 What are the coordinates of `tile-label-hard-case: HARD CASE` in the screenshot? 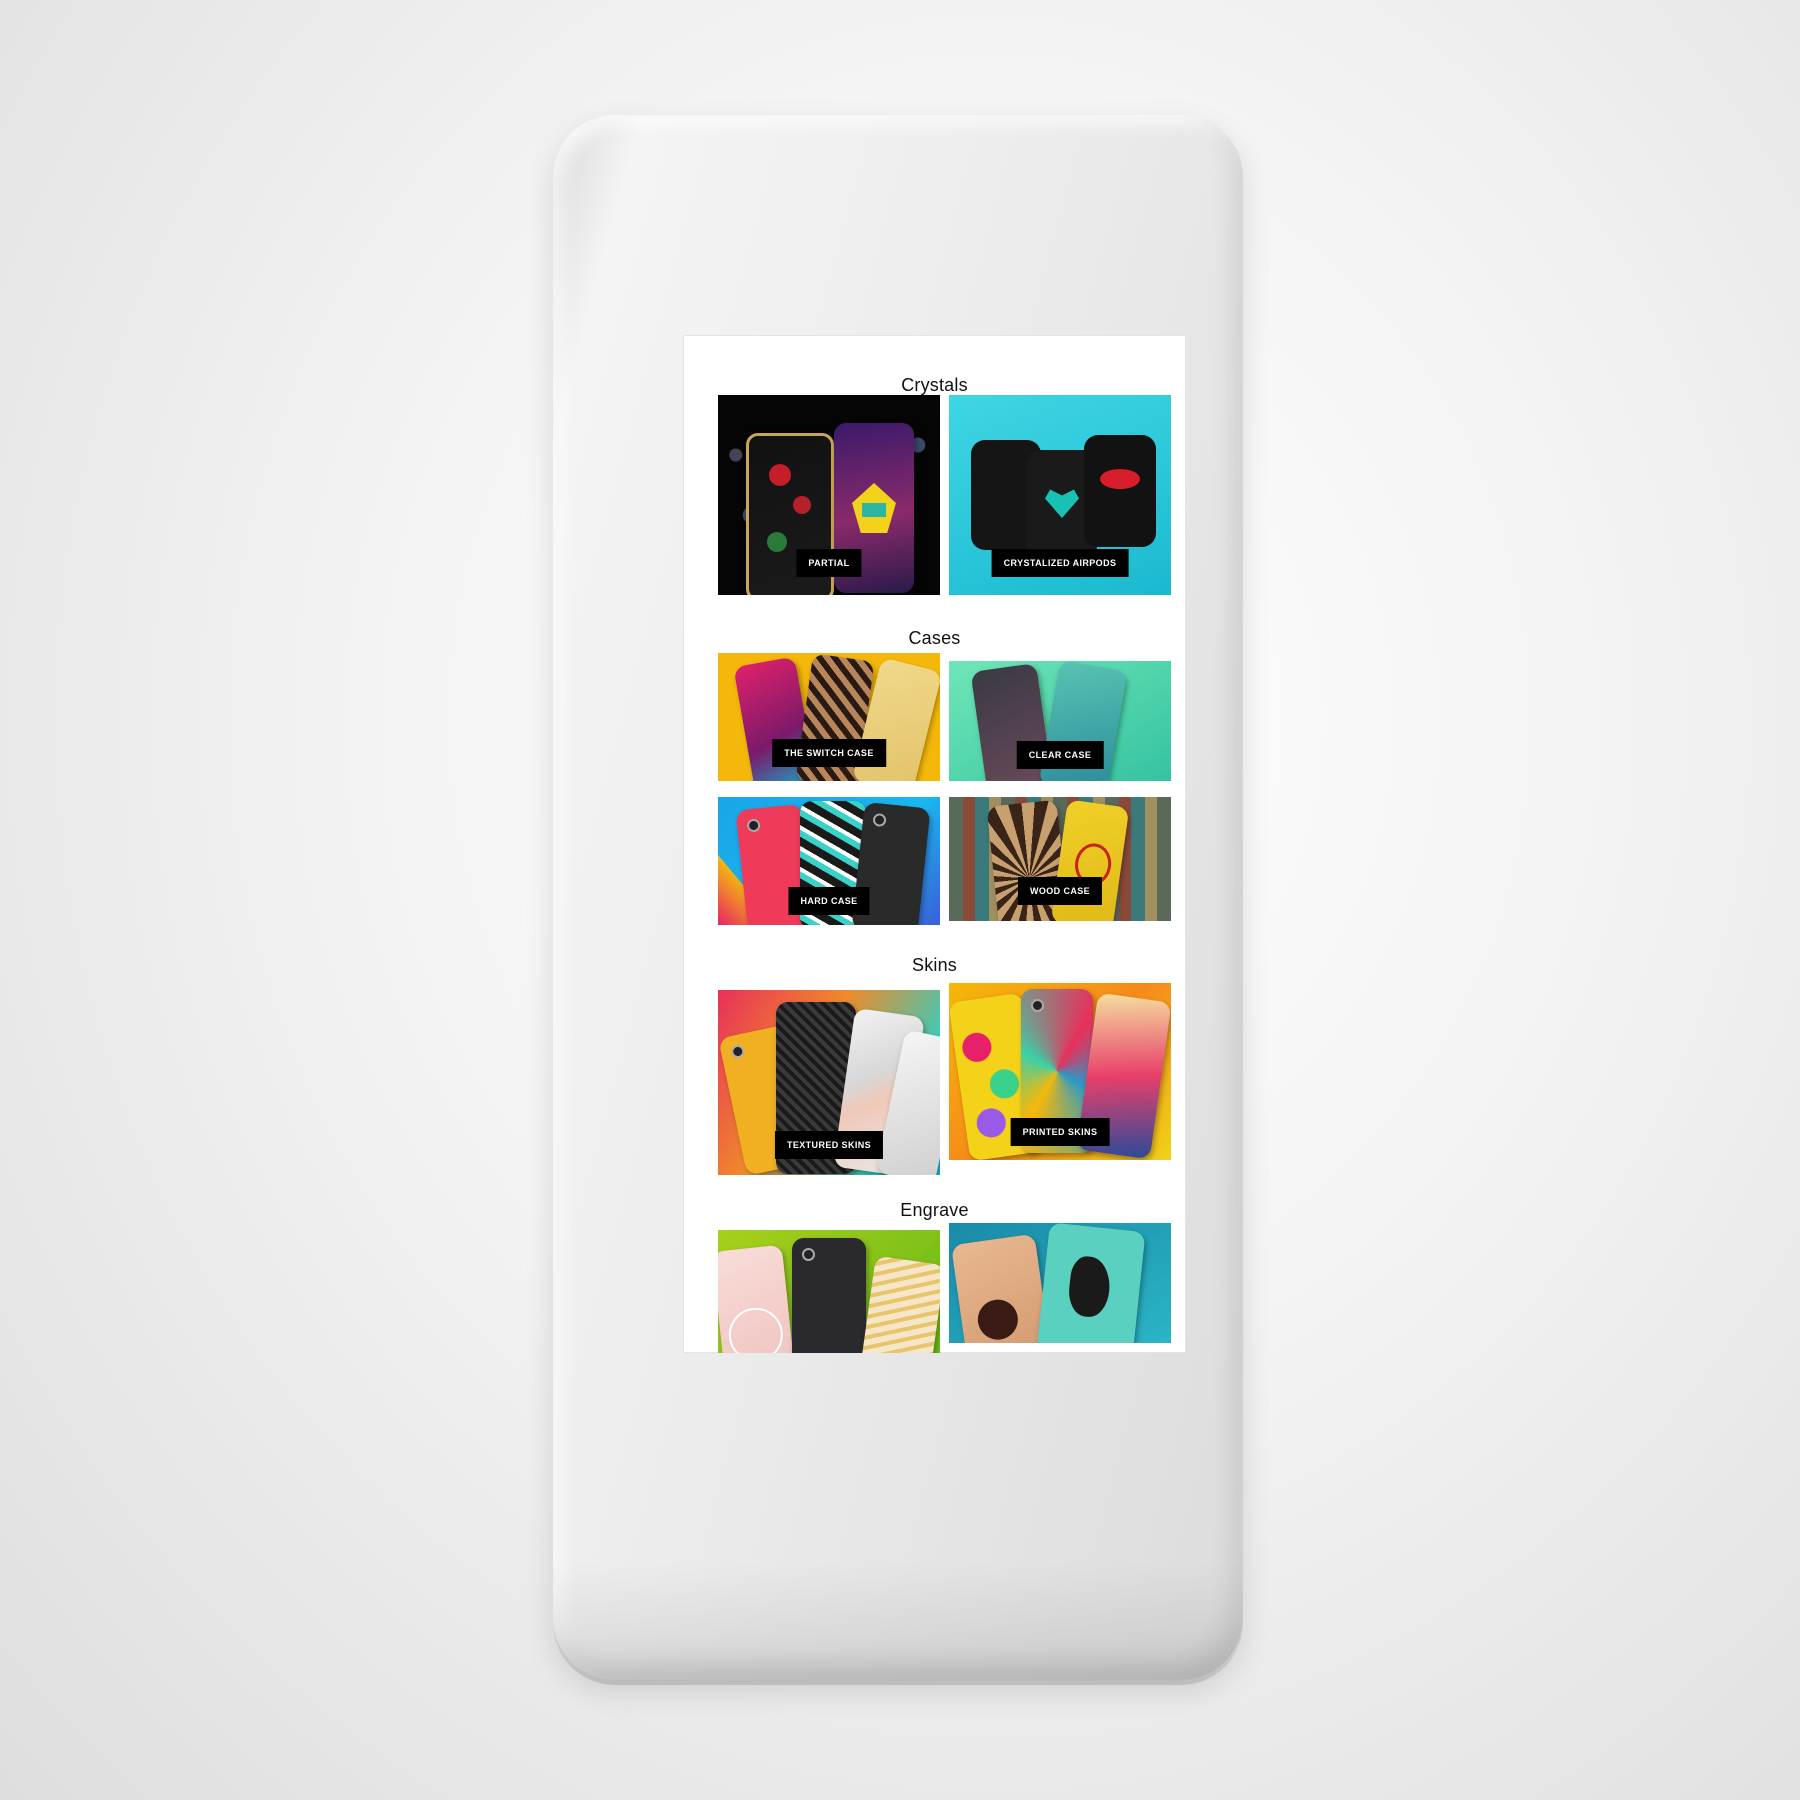 It's located at (829, 901).